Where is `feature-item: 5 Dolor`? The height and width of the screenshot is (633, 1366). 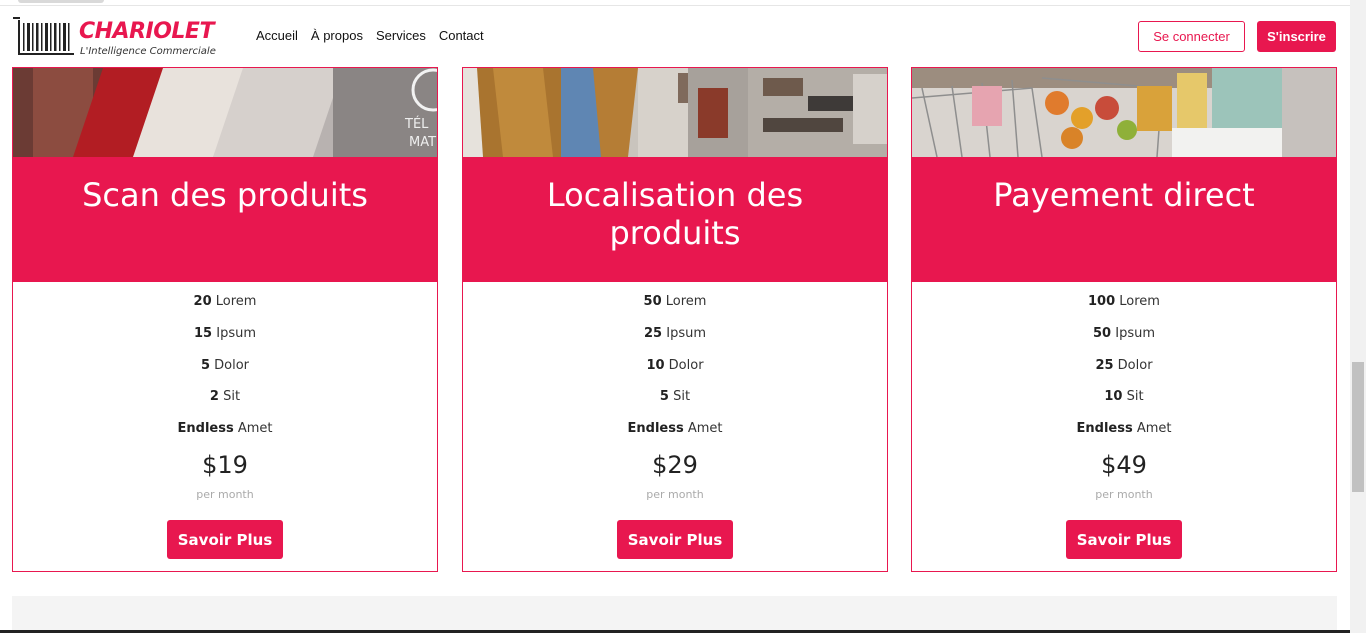
feature-item: 5 Dolor is located at coordinates (225, 372).